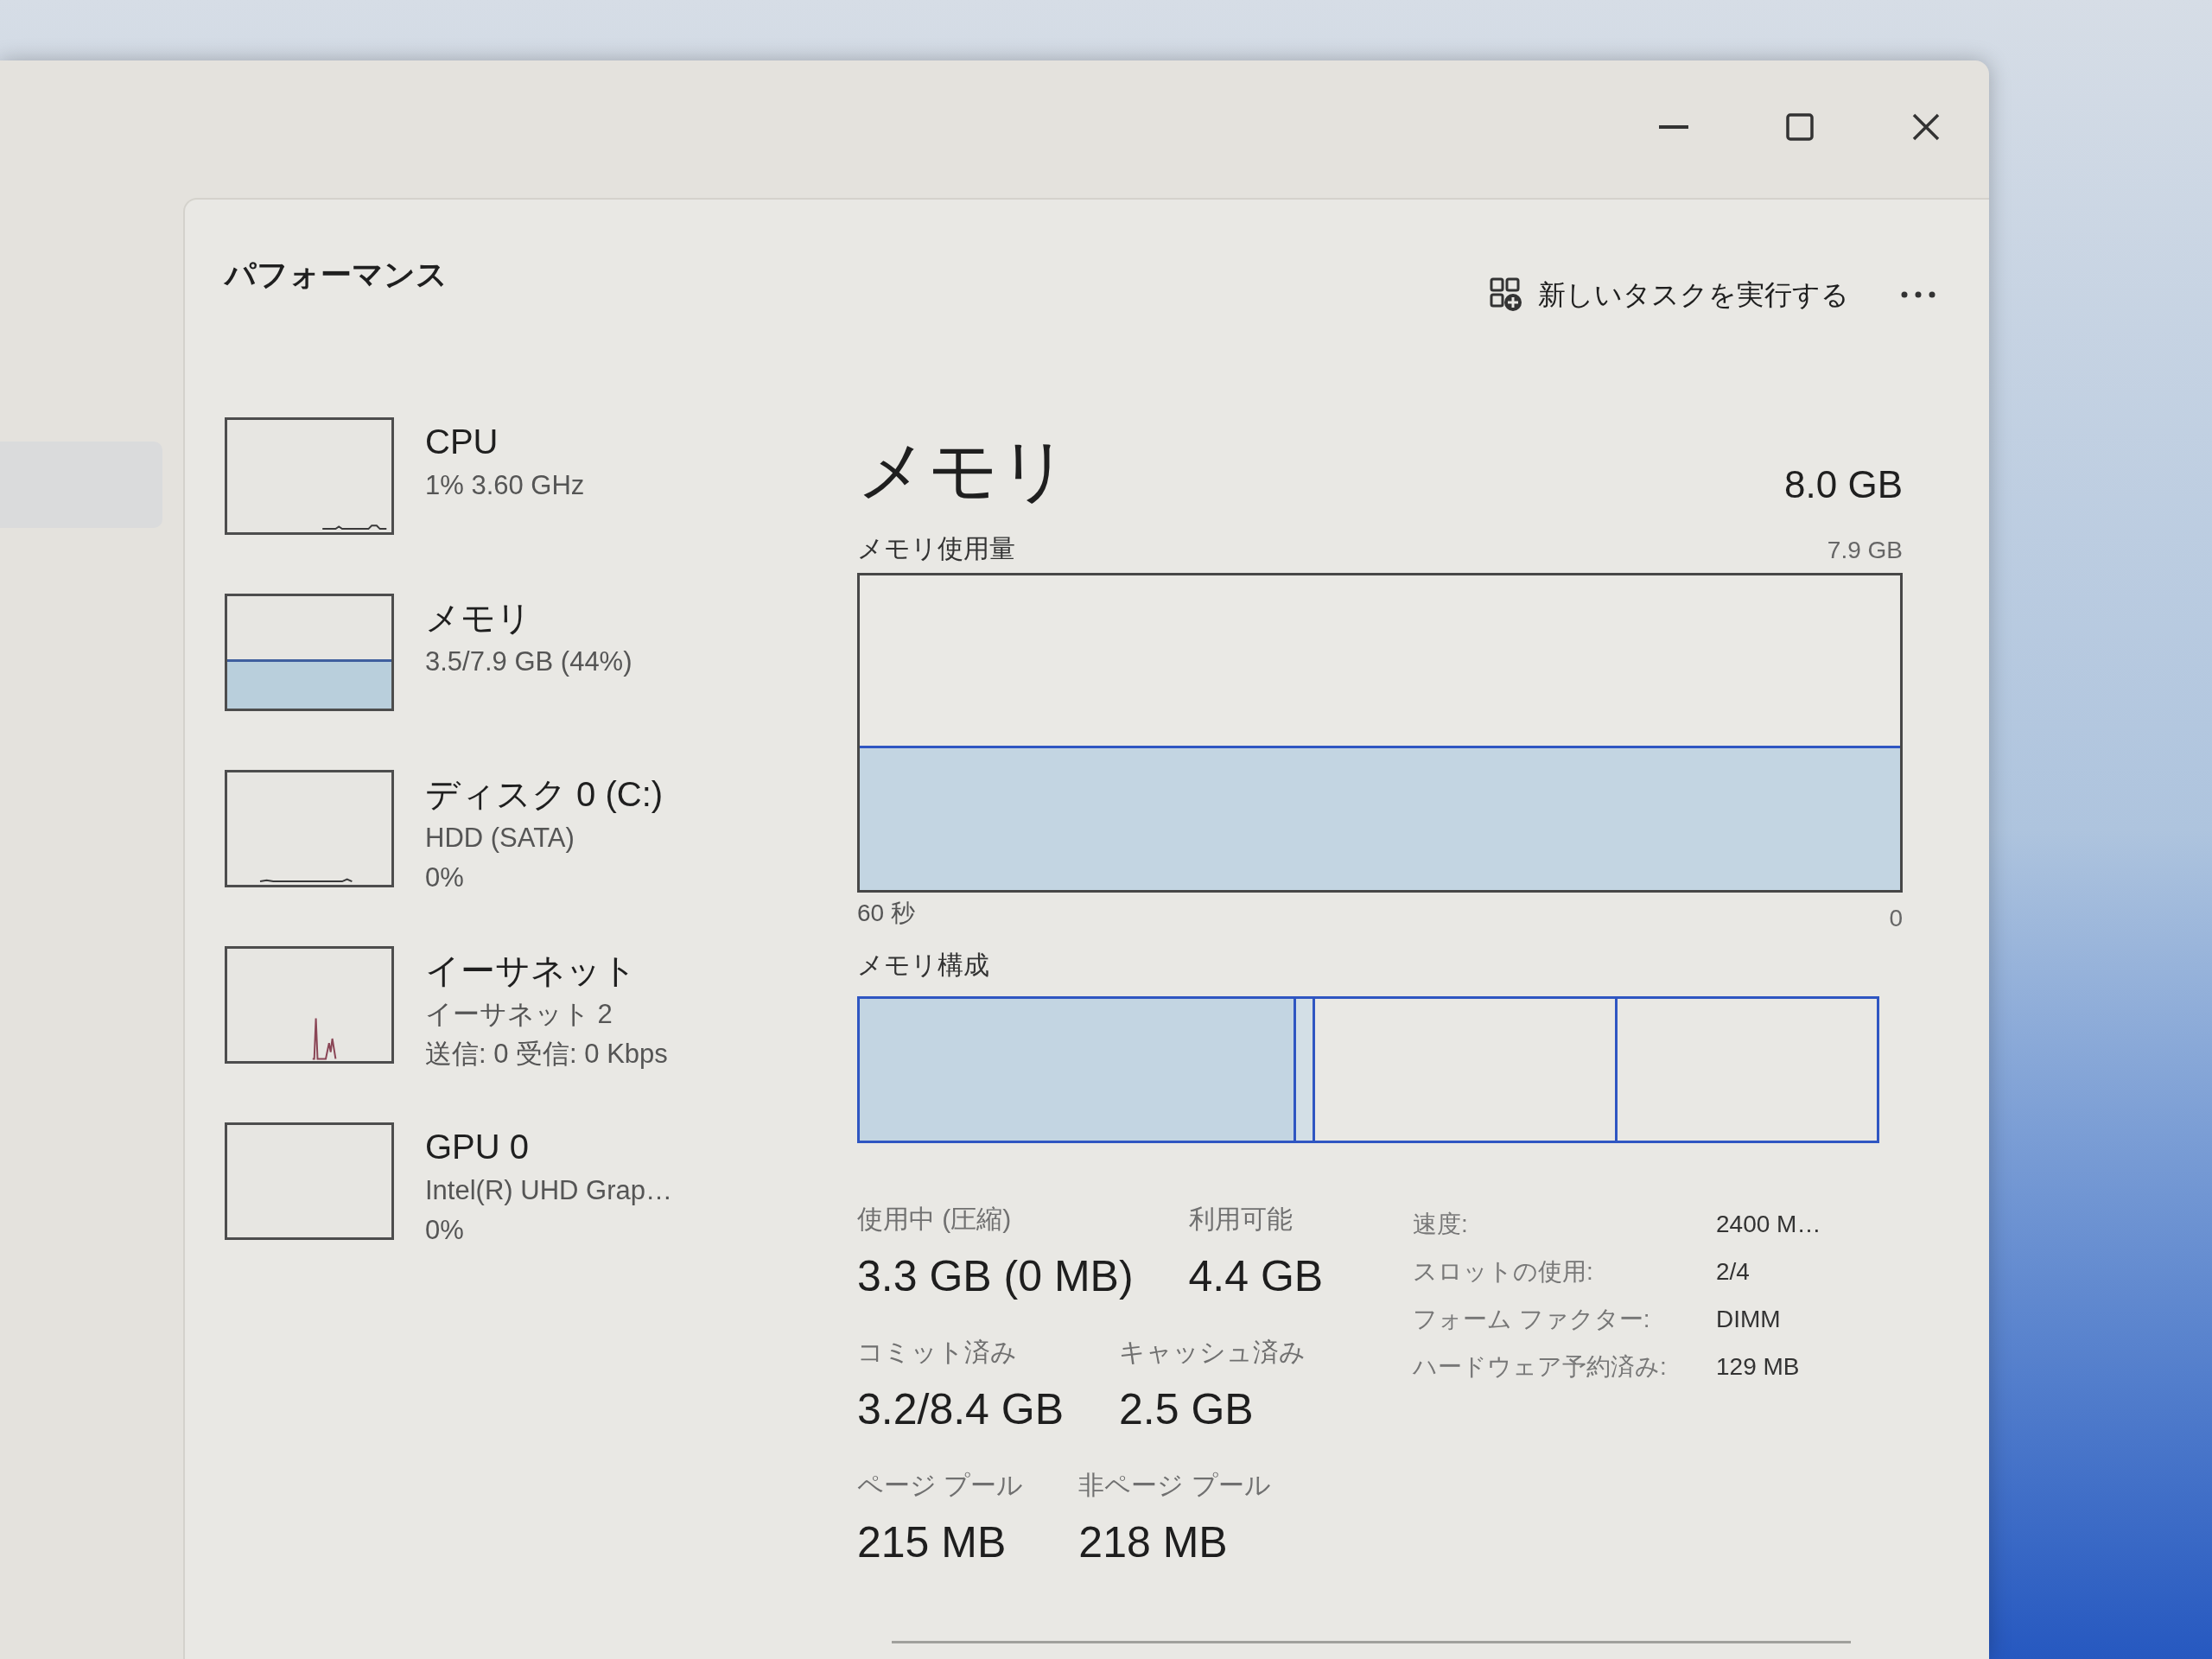  What do you see at coordinates (1843, 484) in the screenshot?
I see `memory-capacity: 8.0 GB` at bounding box center [1843, 484].